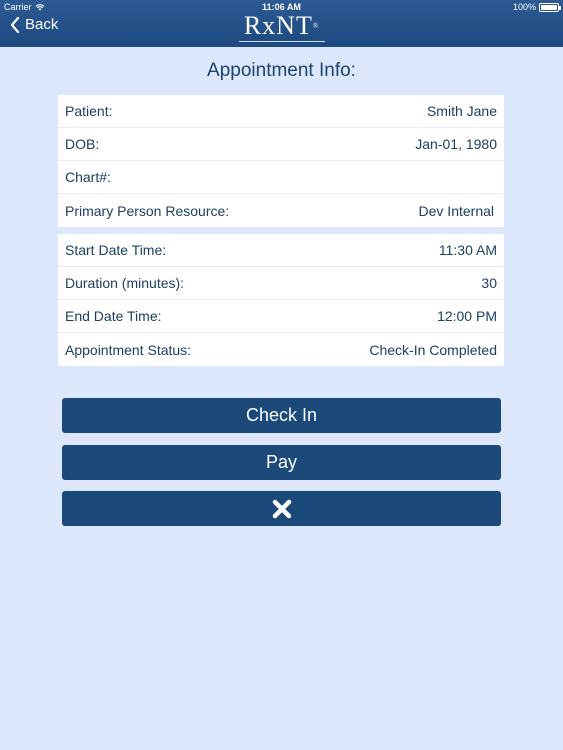 The image size is (563, 750). What do you see at coordinates (281, 111) in the screenshot?
I see `info-row-patient: Patient: Smith Jane` at bounding box center [281, 111].